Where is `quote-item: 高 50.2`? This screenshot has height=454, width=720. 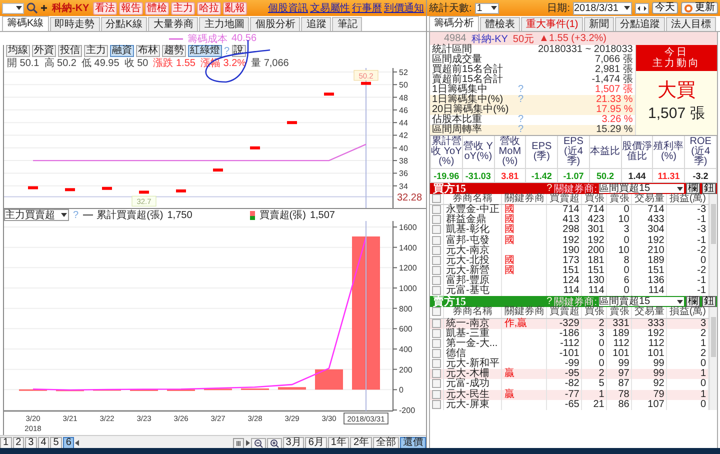 quote-item: 高 50.2 is located at coordinates (60, 63).